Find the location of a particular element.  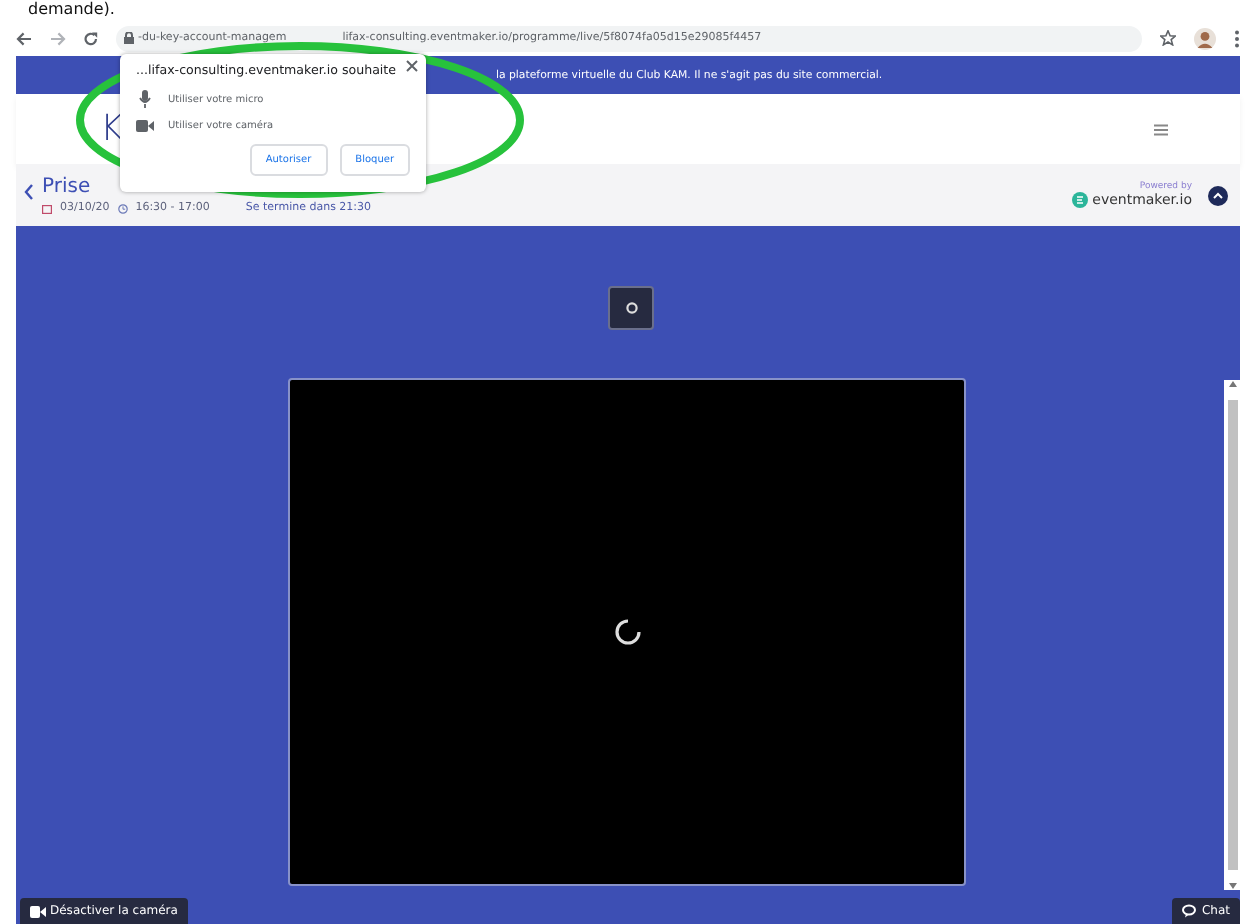

scroll-down-icon is located at coordinates (1232, 886).